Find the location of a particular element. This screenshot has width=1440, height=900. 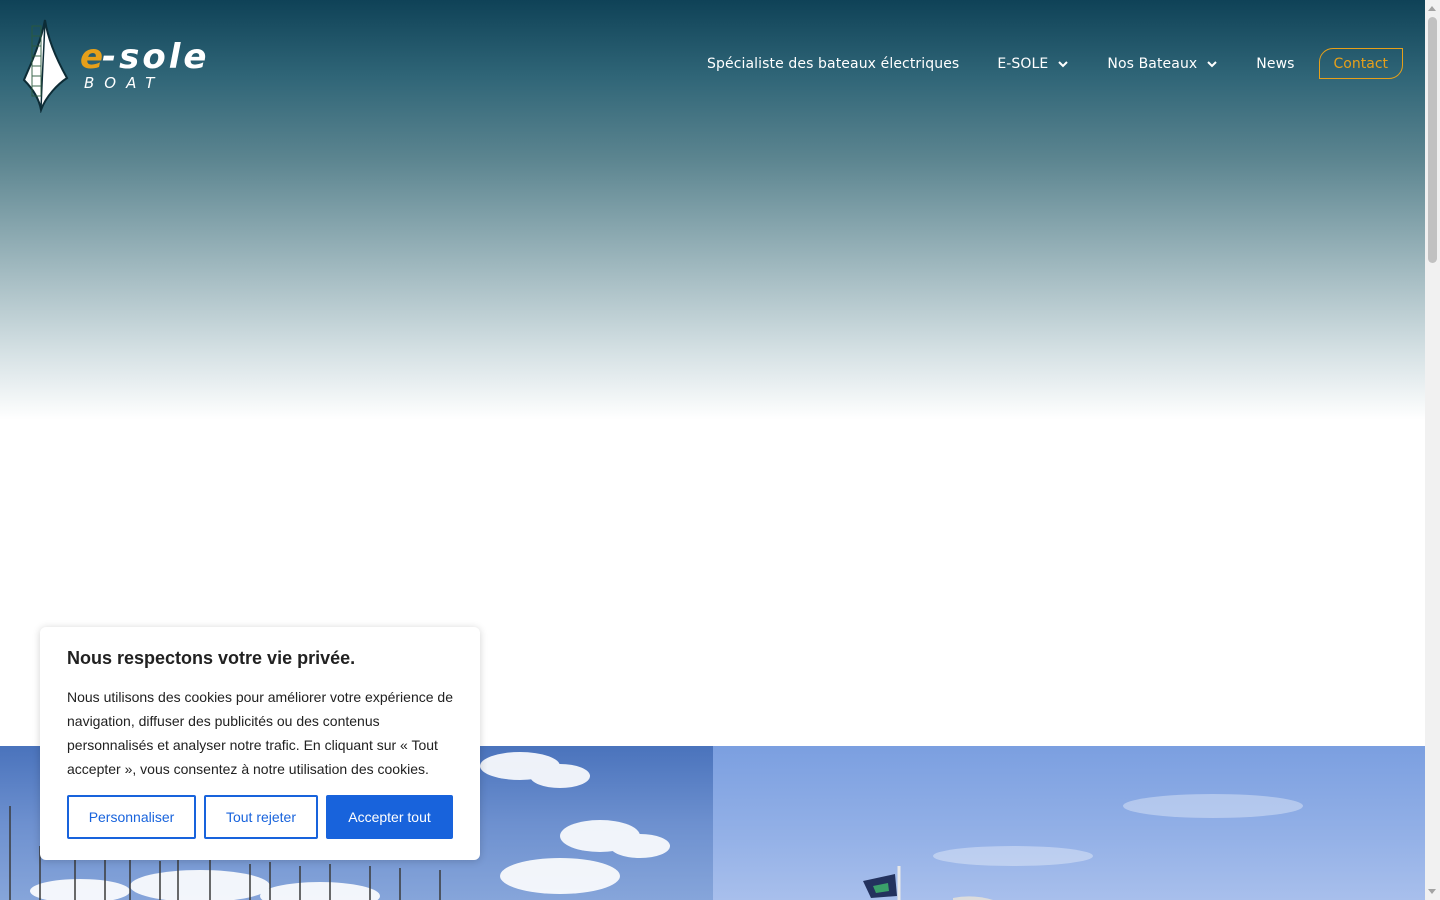

nav-item-e-sole: E-SOLE is located at coordinates (1033, 64).